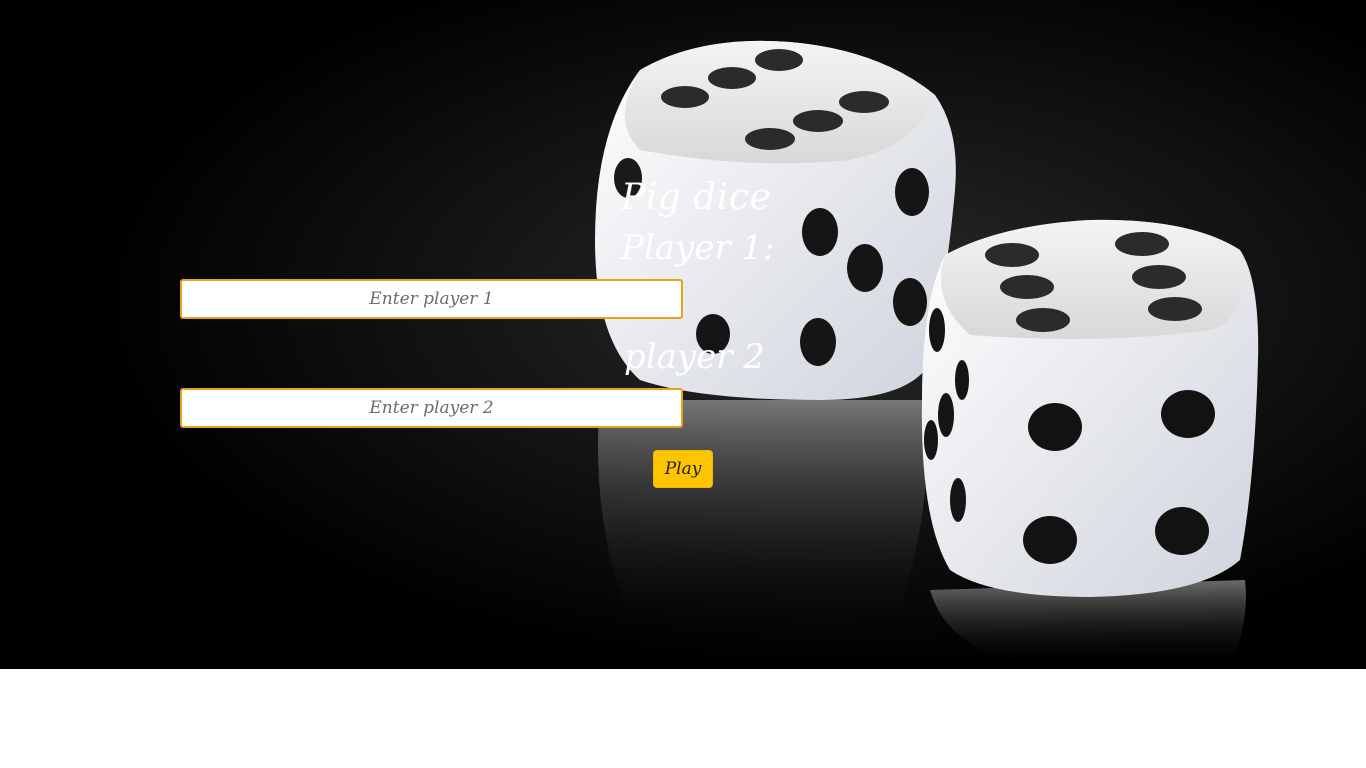 The height and width of the screenshot is (768, 1366). Describe the element at coordinates (694, 357) in the screenshot. I see `player-2-label: player 2` at that location.